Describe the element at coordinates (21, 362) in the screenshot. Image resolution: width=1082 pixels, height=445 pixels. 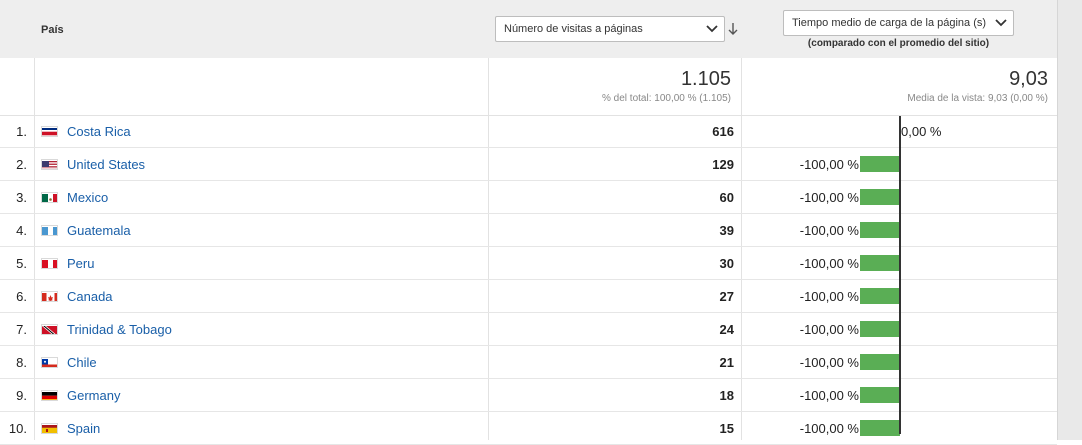
I see `row-index: 8.` at that location.